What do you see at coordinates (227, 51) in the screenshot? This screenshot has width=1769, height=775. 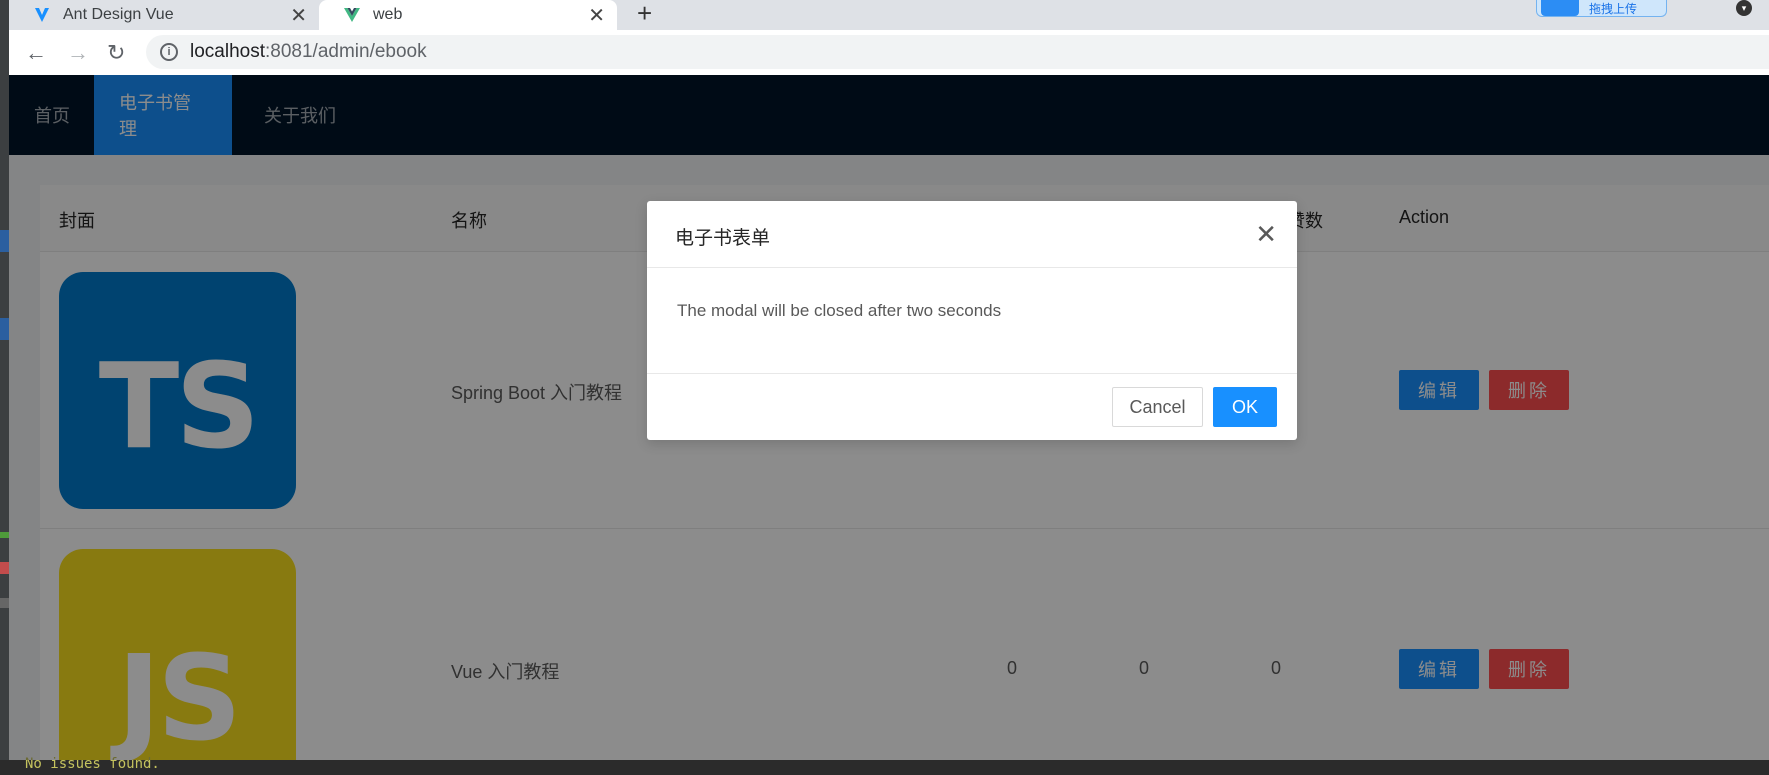 I see `url-host: localhost` at bounding box center [227, 51].